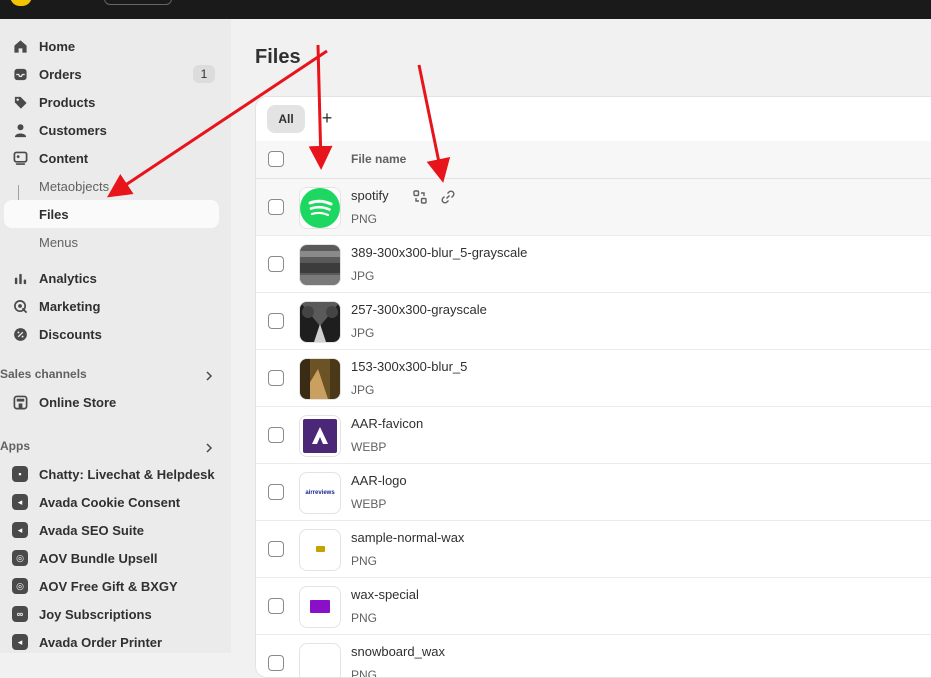 This screenshot has height=678, width=931. Describe the element at coordinates (111, 586) in the screenshot. I see `sidebar-app-aov-gift: ◎ AOV Free Gift & BXGY` at that location.